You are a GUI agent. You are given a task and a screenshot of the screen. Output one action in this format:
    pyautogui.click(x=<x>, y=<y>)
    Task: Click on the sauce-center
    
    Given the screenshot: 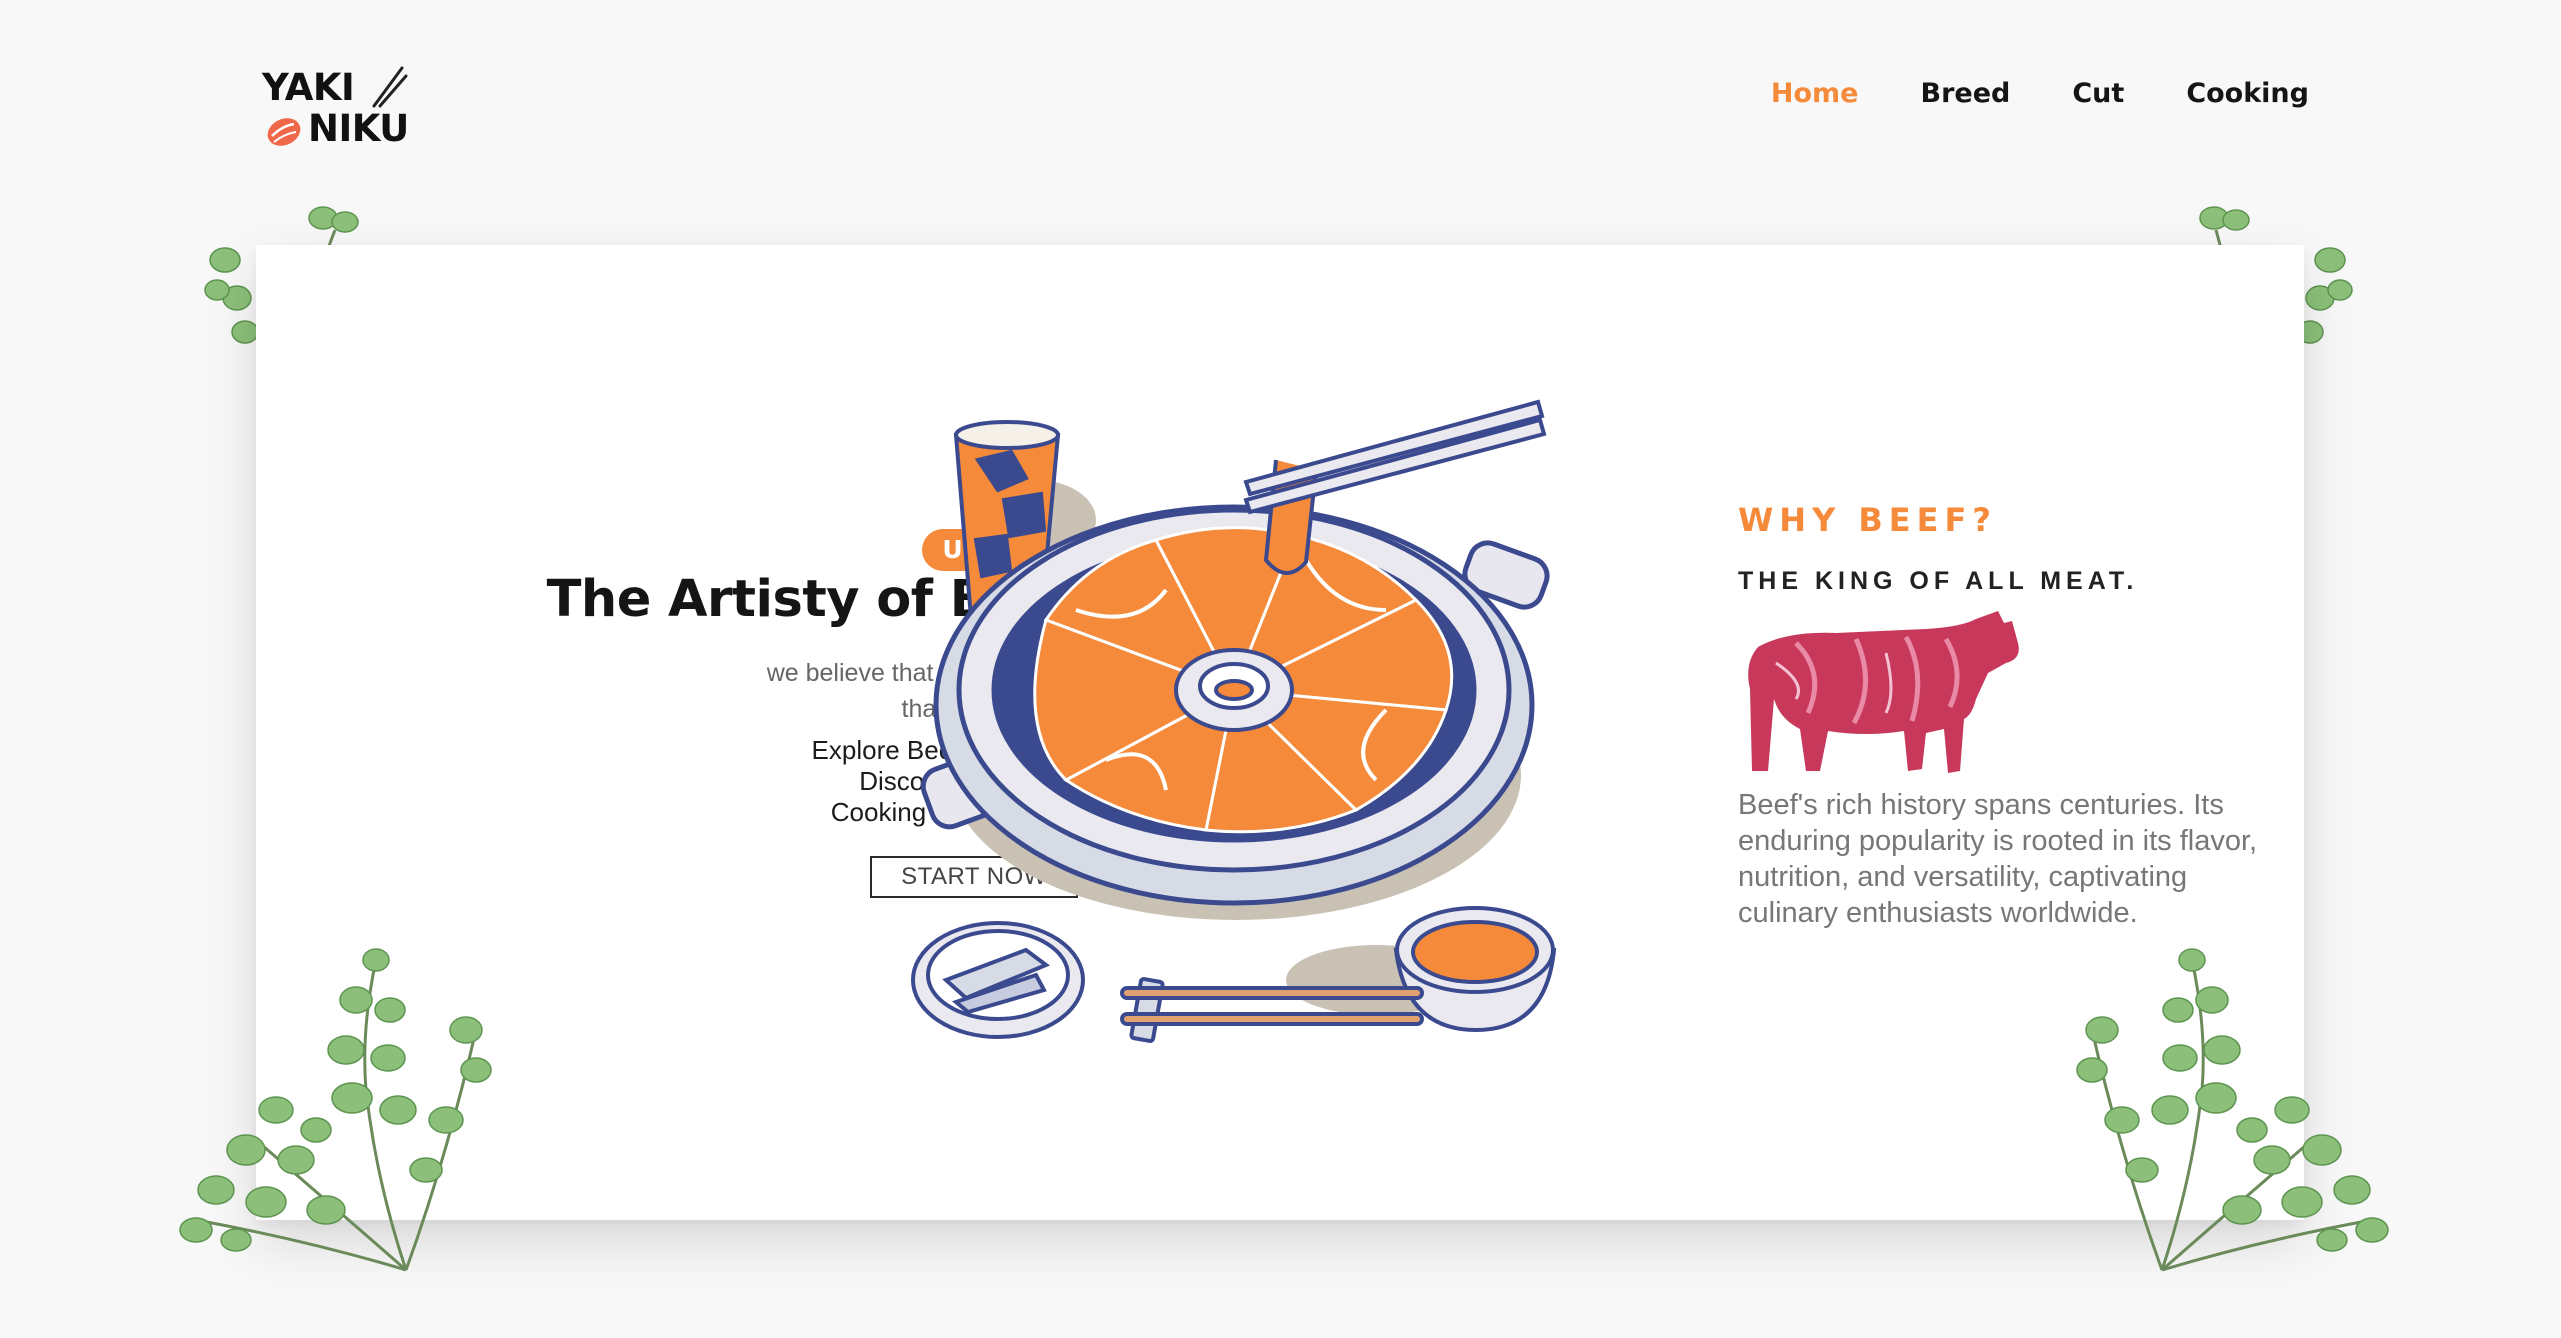 What is the action you would take?
    pyautogui.click(x=1234, y=690)
    